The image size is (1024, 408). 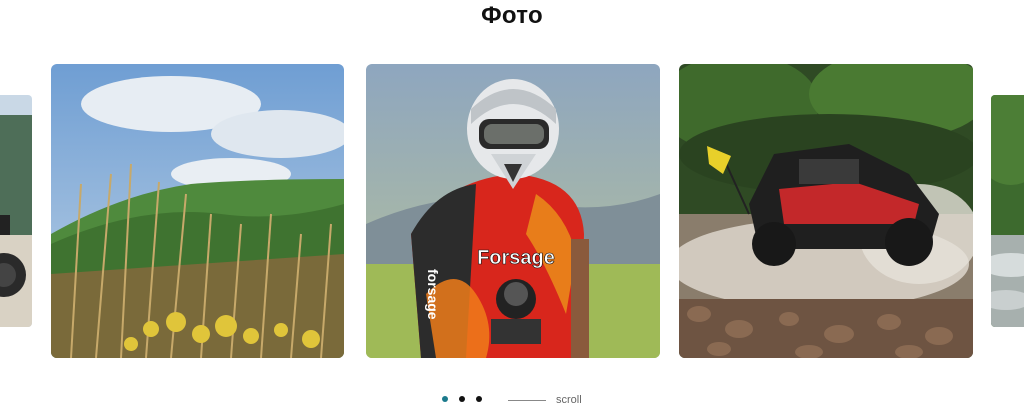 I want to click on jersey-side-text: forsage, so click(x=433, y=294).